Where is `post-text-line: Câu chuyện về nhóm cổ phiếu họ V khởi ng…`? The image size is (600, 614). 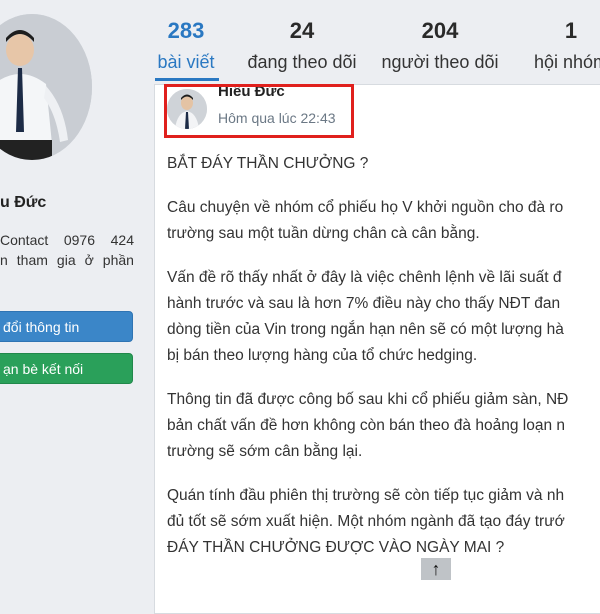 post-text-line: Câu chuyện về nhóm cổ phiếu họ V khởi ng… is located at coordinates (365, 207).